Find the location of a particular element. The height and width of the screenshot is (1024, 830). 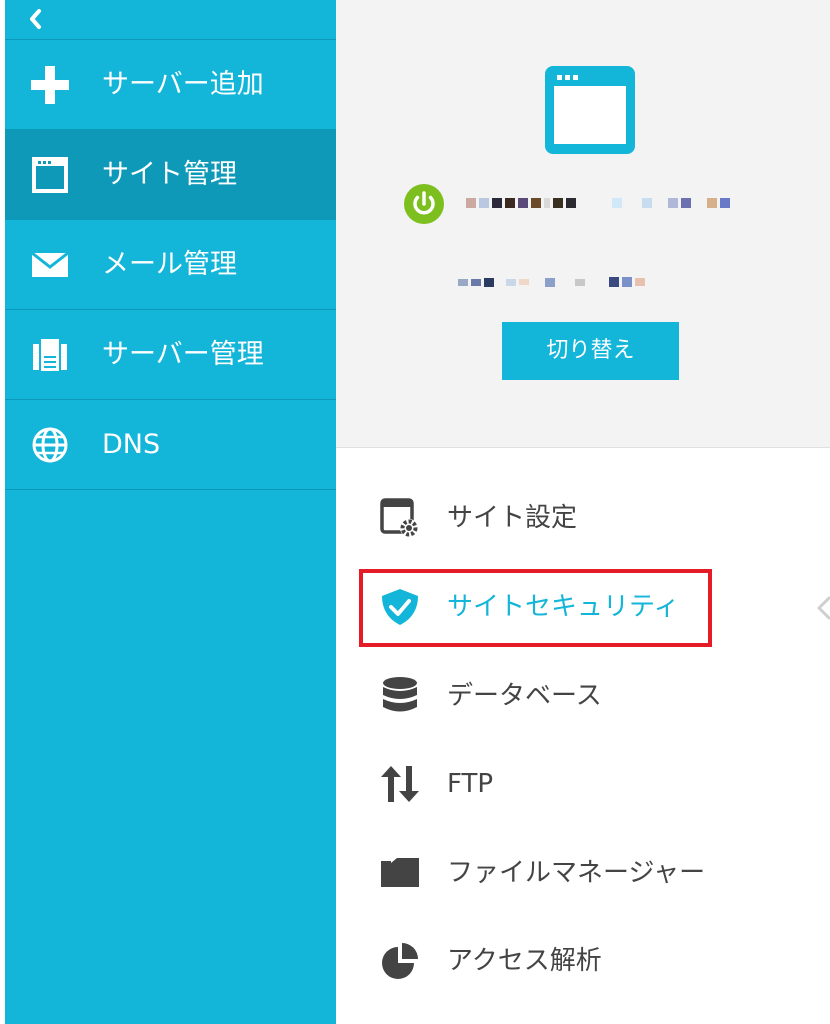

menu-item-label: FTP is located at coordinates (470, 784).